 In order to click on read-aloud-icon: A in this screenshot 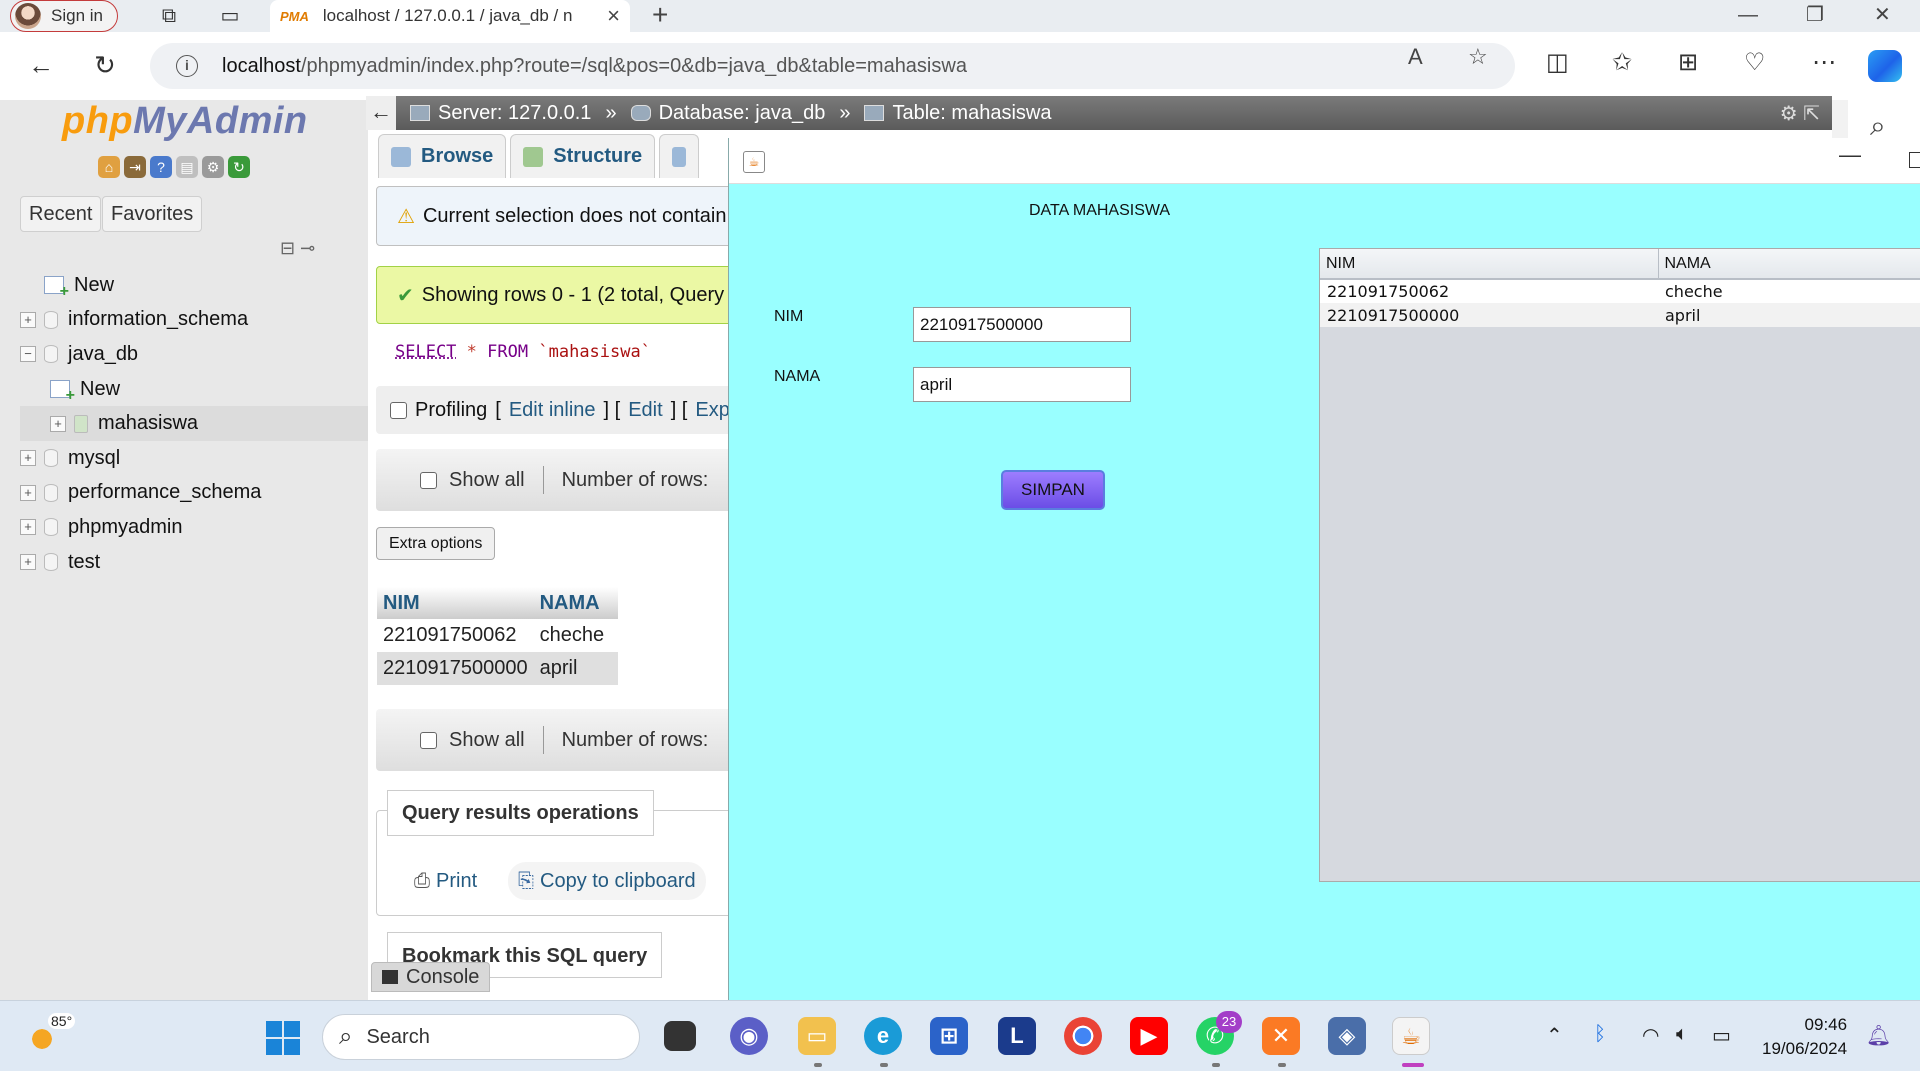, I will do `click(1415, 57)`.